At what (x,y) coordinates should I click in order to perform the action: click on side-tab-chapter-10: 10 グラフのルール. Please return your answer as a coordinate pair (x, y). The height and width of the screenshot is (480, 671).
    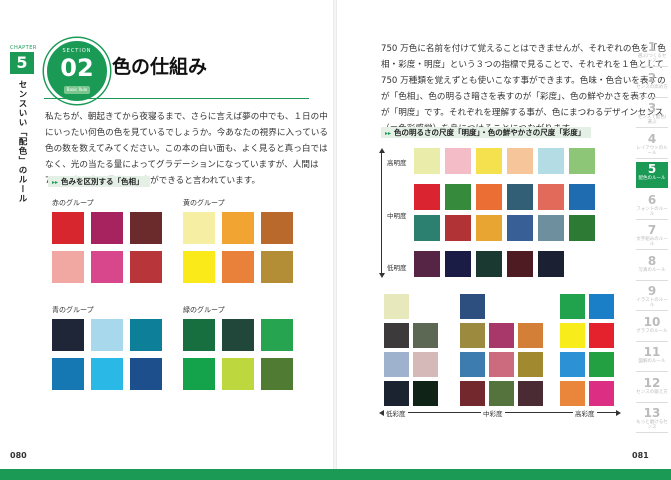
    Looking at the image, I should click on (652, 328).